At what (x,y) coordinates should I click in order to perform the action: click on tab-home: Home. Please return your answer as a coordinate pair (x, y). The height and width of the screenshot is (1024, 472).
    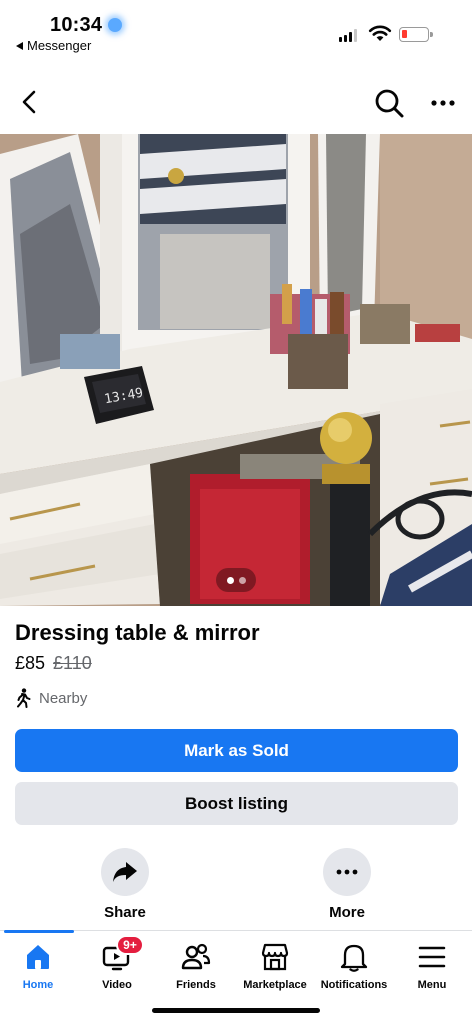
    Looking at the image, I should click on (39, 966).